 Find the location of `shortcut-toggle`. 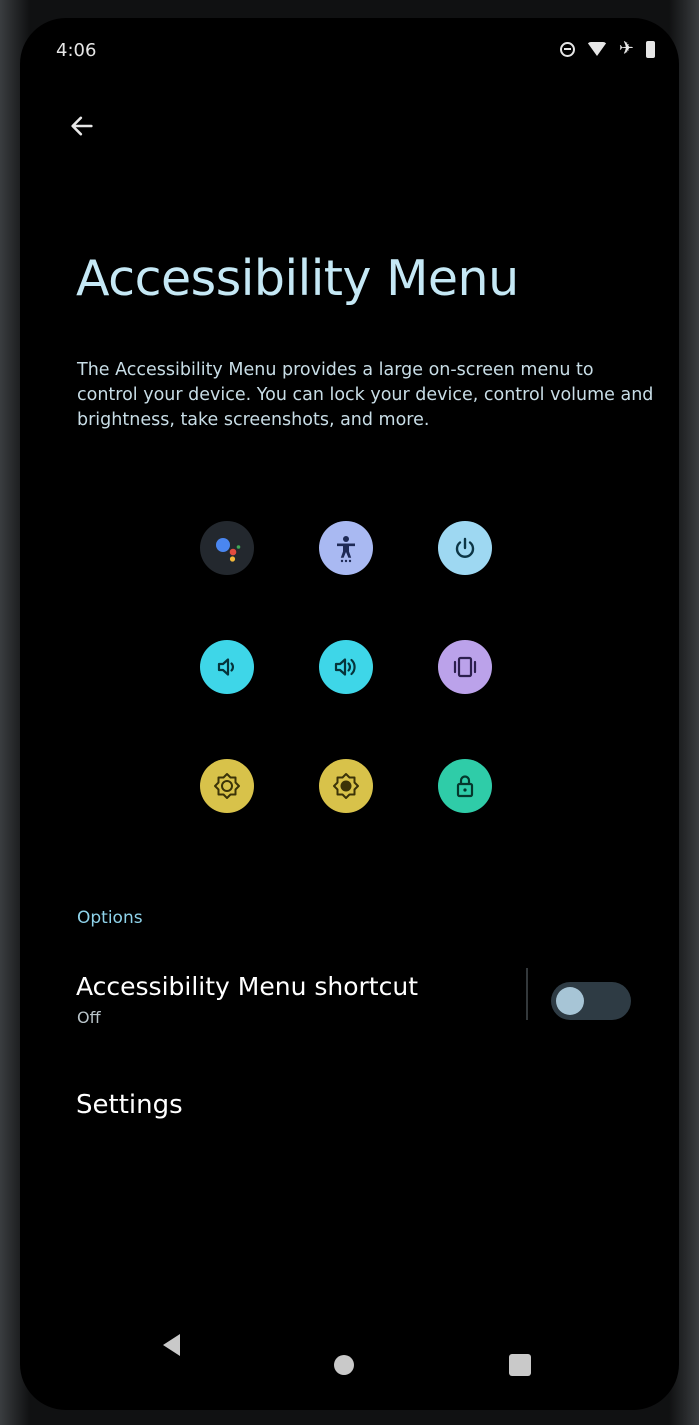

shortcut-toggle is located at coordinates (591, 1001).